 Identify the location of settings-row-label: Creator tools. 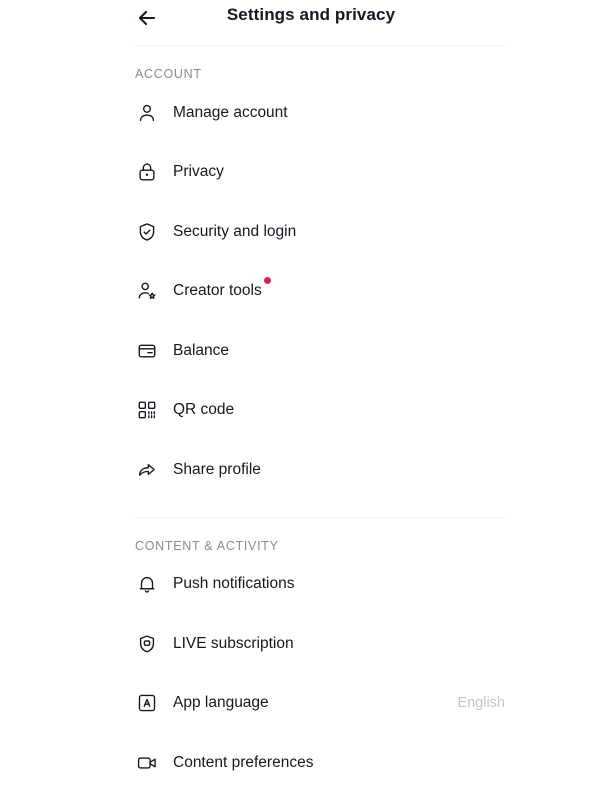
(222, 288).